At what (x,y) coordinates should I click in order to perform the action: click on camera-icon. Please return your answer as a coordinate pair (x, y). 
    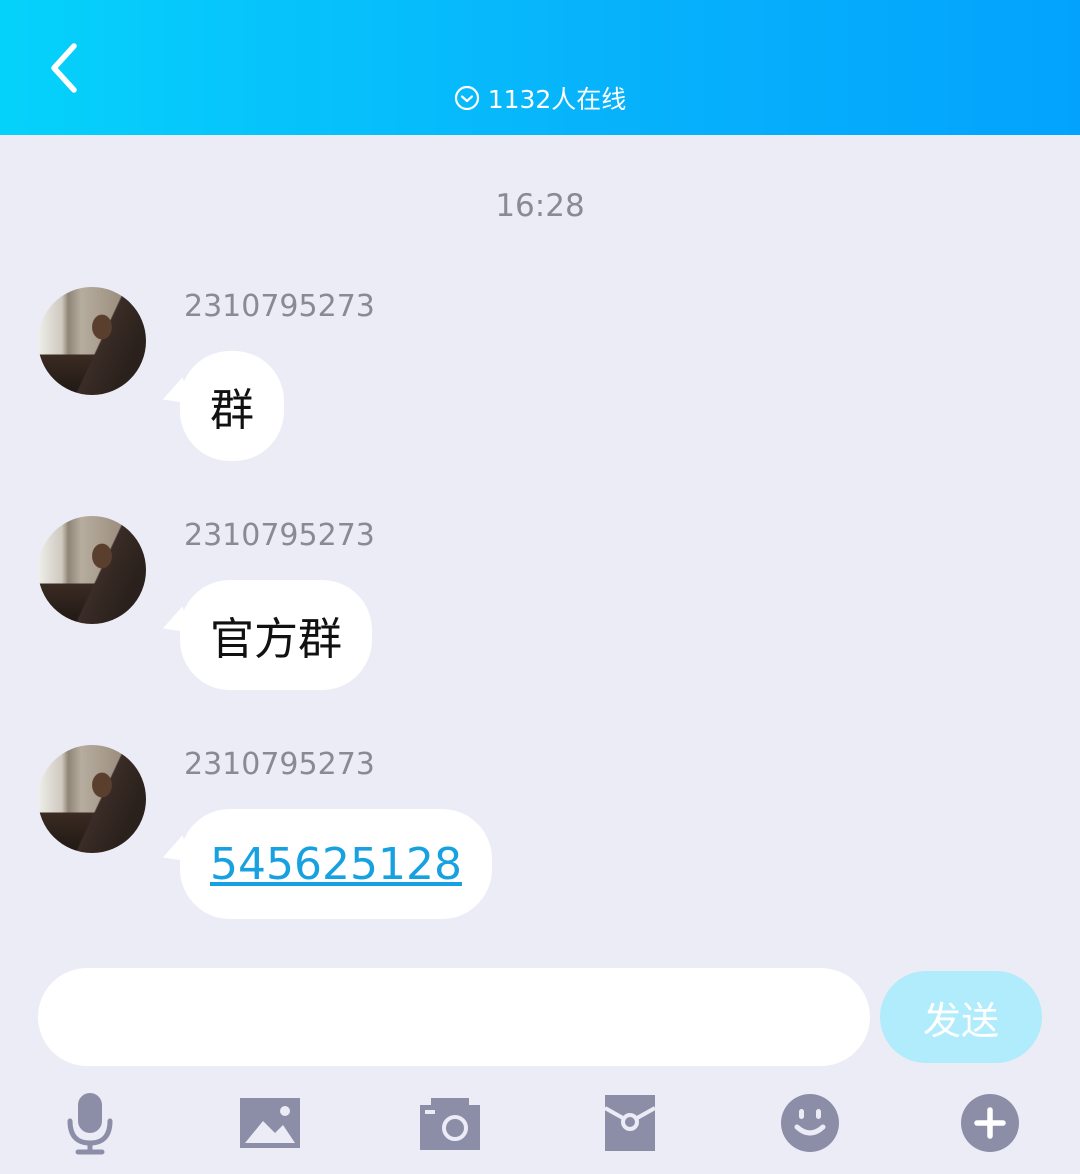
    Looking at the image, I should click on (450, 1123).